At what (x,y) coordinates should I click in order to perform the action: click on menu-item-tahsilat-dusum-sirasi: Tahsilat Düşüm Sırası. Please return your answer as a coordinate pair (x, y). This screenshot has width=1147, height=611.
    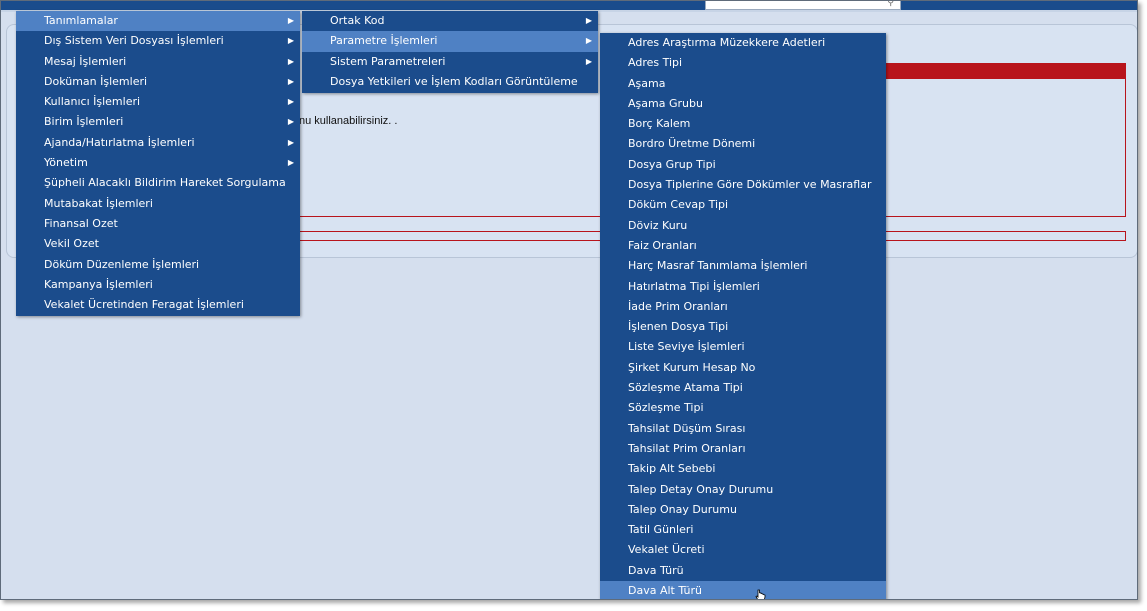
    Looking at the image, I should click on (743, 429).